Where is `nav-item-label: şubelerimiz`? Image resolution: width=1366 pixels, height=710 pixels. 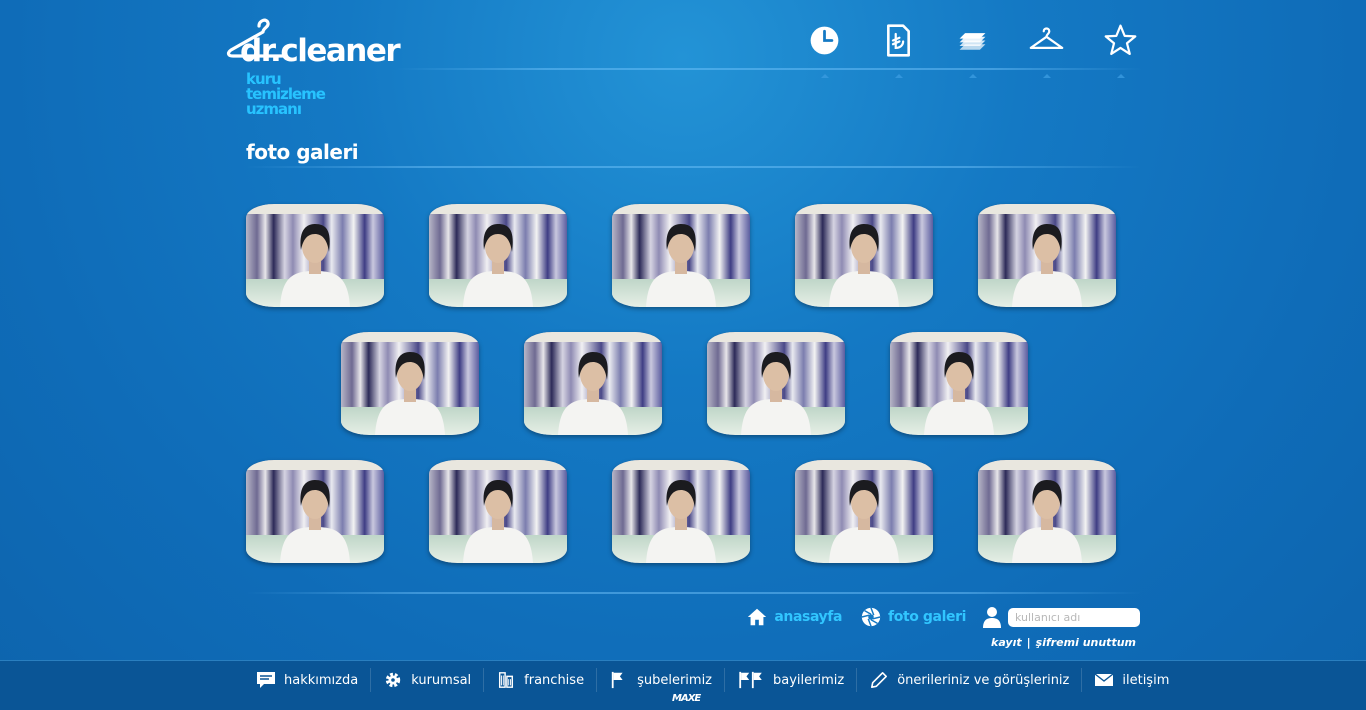 nav-item-label: şubelerimiz is located at coordinates (675, 680).